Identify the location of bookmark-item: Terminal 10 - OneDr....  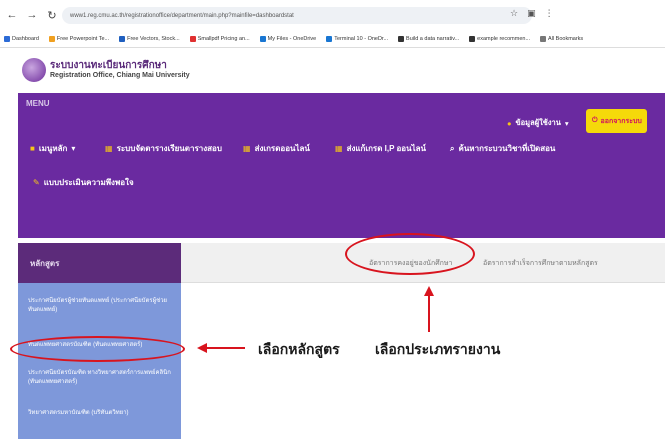
(357, 38).